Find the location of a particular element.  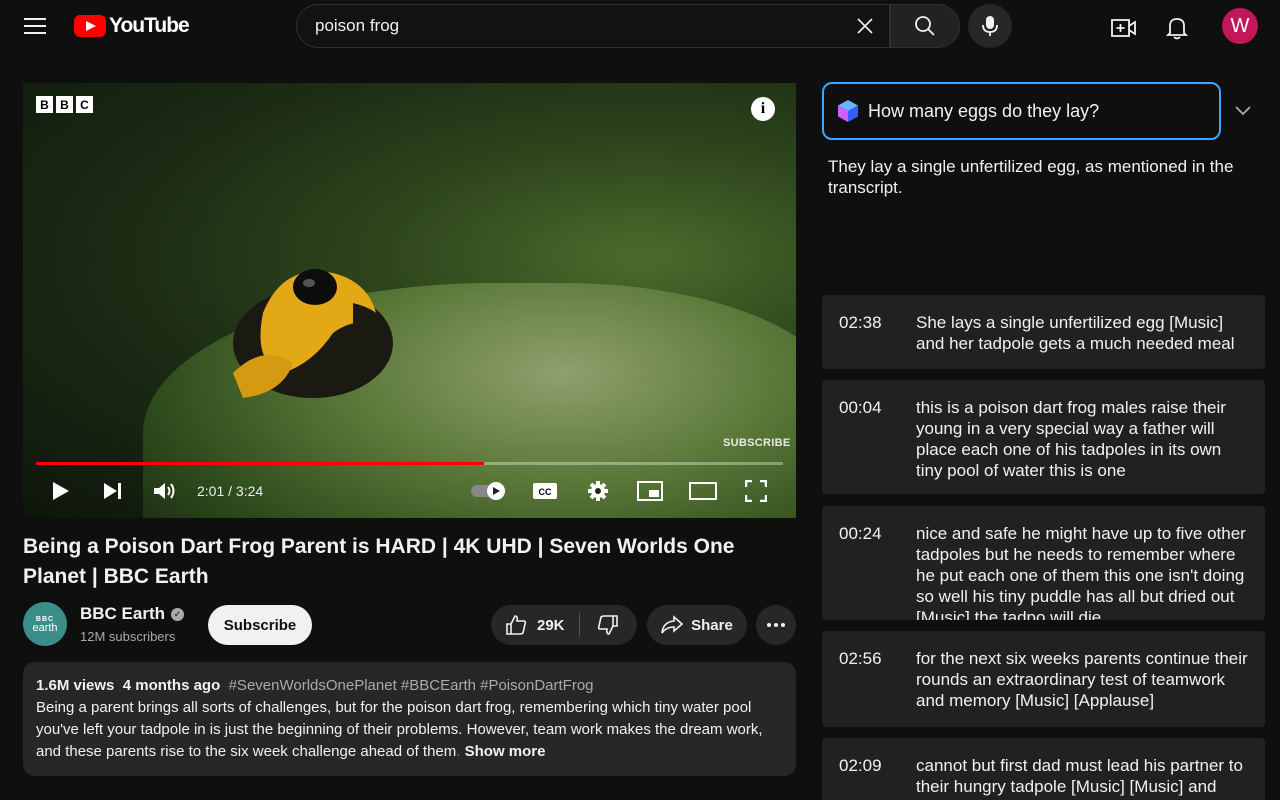

more-horizontal-icon is located at coordinates (776, 625).